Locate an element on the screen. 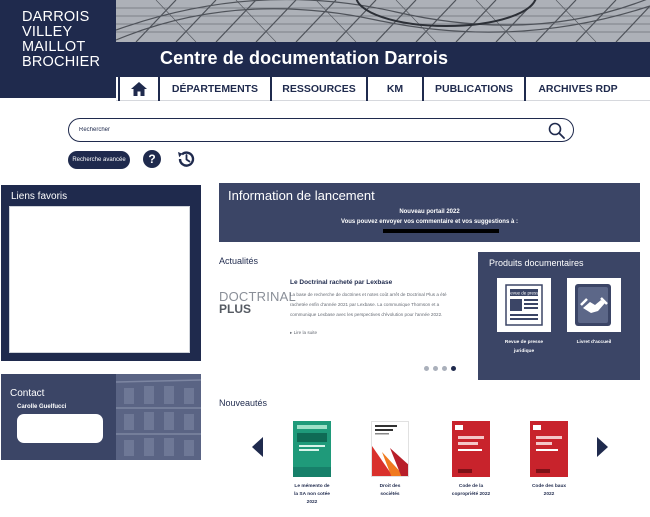 This screenshot has height=517, width=650. history-icon is located at coordinates (186, 159).